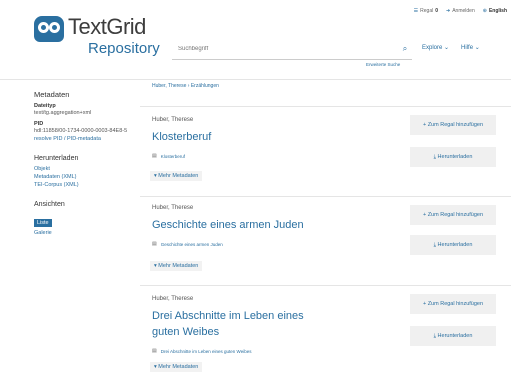  I want to click on logo-brand: TextGrid, so click(107, 26).